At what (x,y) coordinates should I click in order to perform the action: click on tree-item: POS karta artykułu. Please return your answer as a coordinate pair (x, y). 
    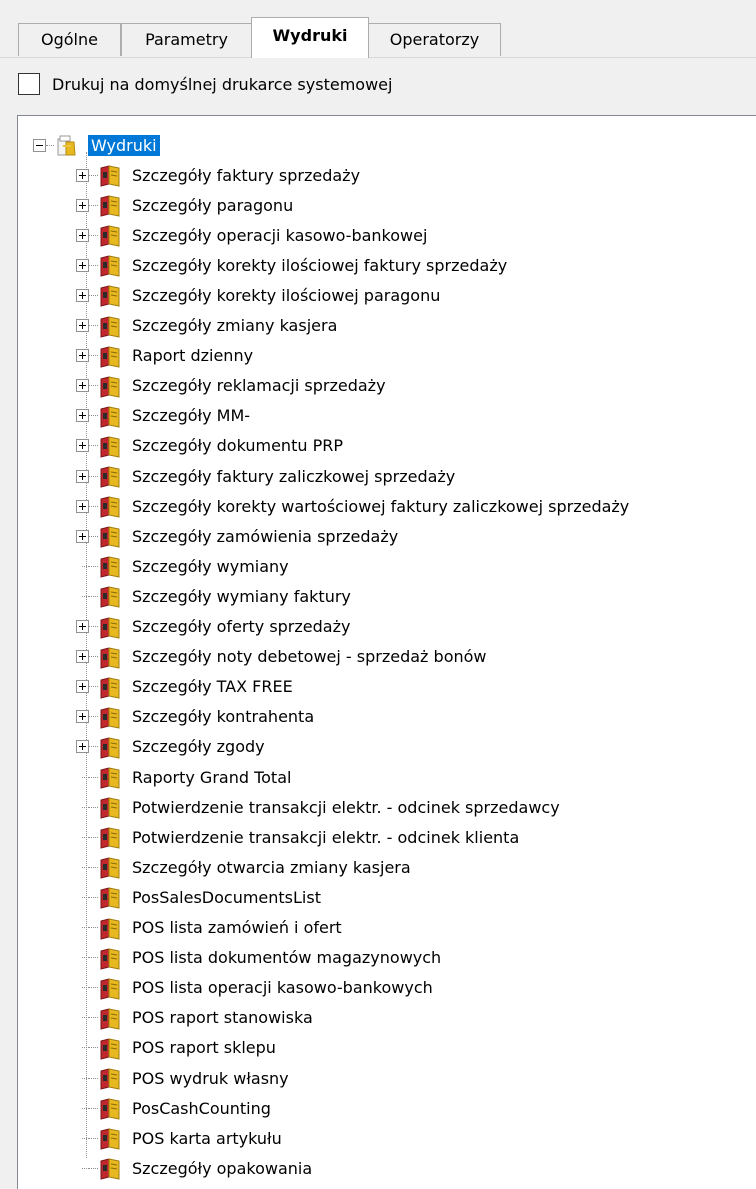
    Looking at the image, I should click on (179, 1138).